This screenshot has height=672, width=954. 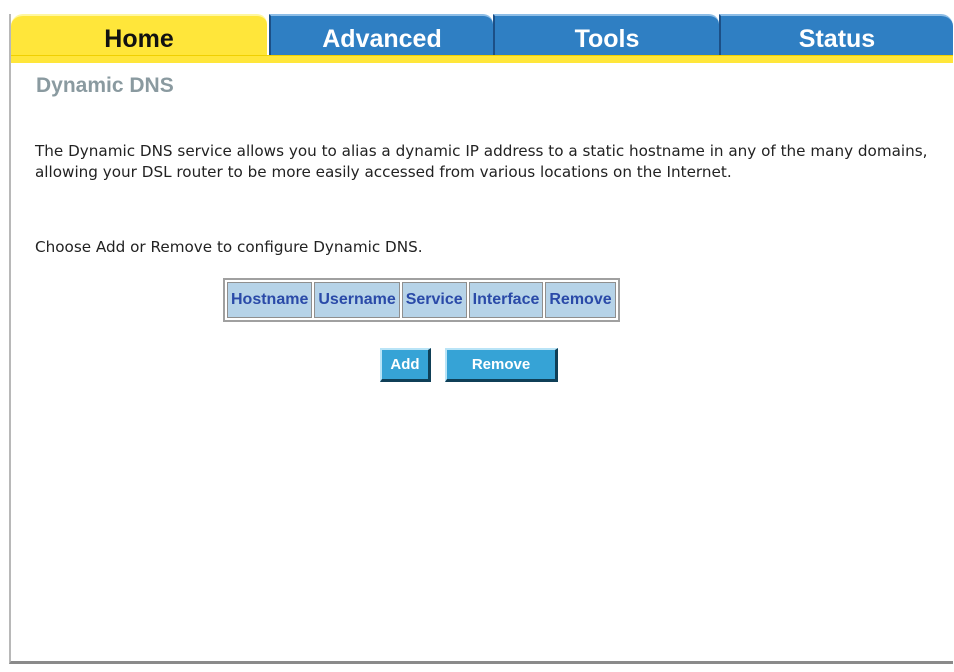 What do you see at coordinates (270, 300) in the screenshot?
I see `column-header-hostname: Hostname` at bounding box center [270, 300].